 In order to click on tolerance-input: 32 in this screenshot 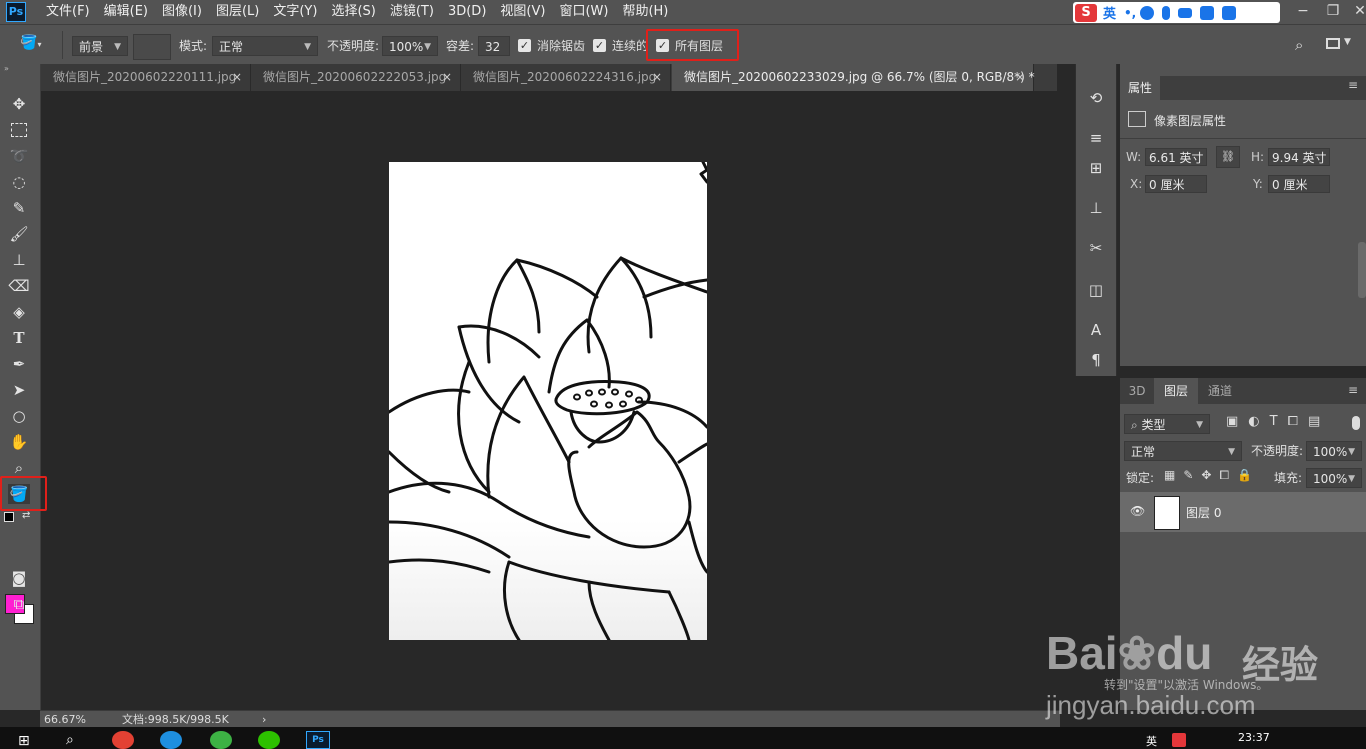, I will do `click(494, 46)`.